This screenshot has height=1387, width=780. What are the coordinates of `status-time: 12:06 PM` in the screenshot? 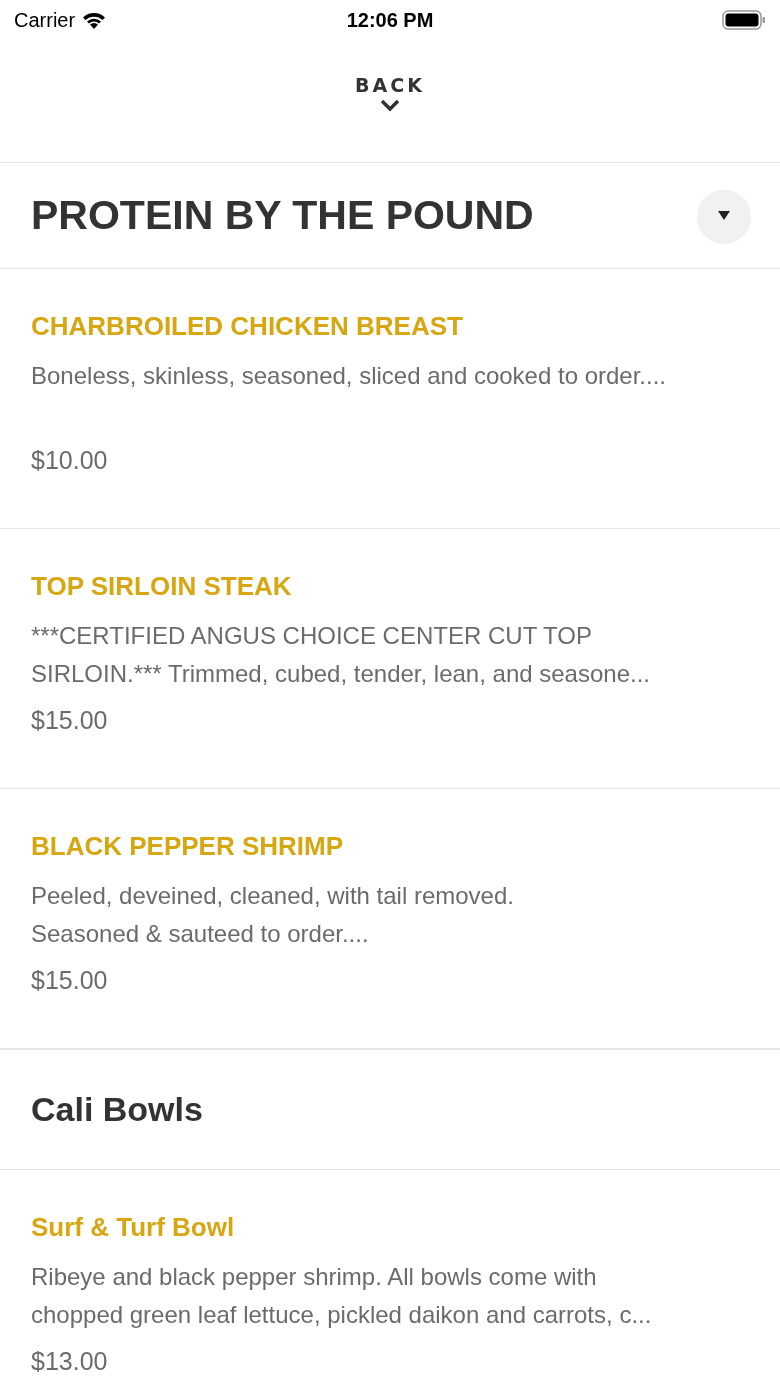 It's located at (390, 20).